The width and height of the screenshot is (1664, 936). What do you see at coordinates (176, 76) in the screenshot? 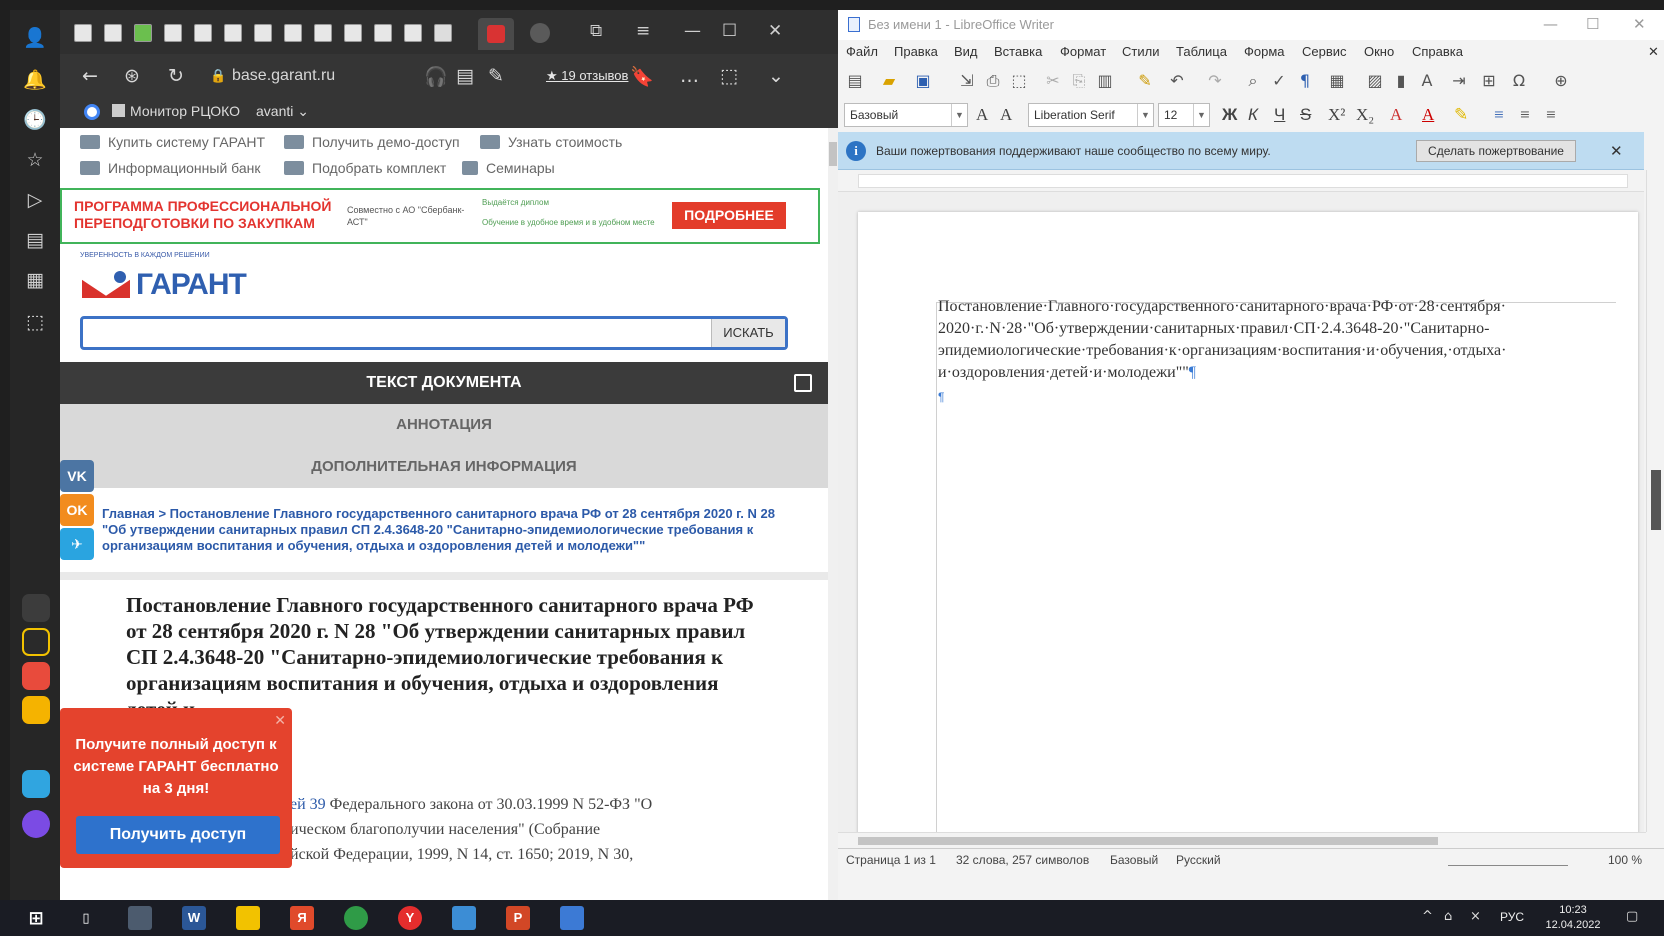
I see `reload-icon: ↻` at bounding box center [176, 76].